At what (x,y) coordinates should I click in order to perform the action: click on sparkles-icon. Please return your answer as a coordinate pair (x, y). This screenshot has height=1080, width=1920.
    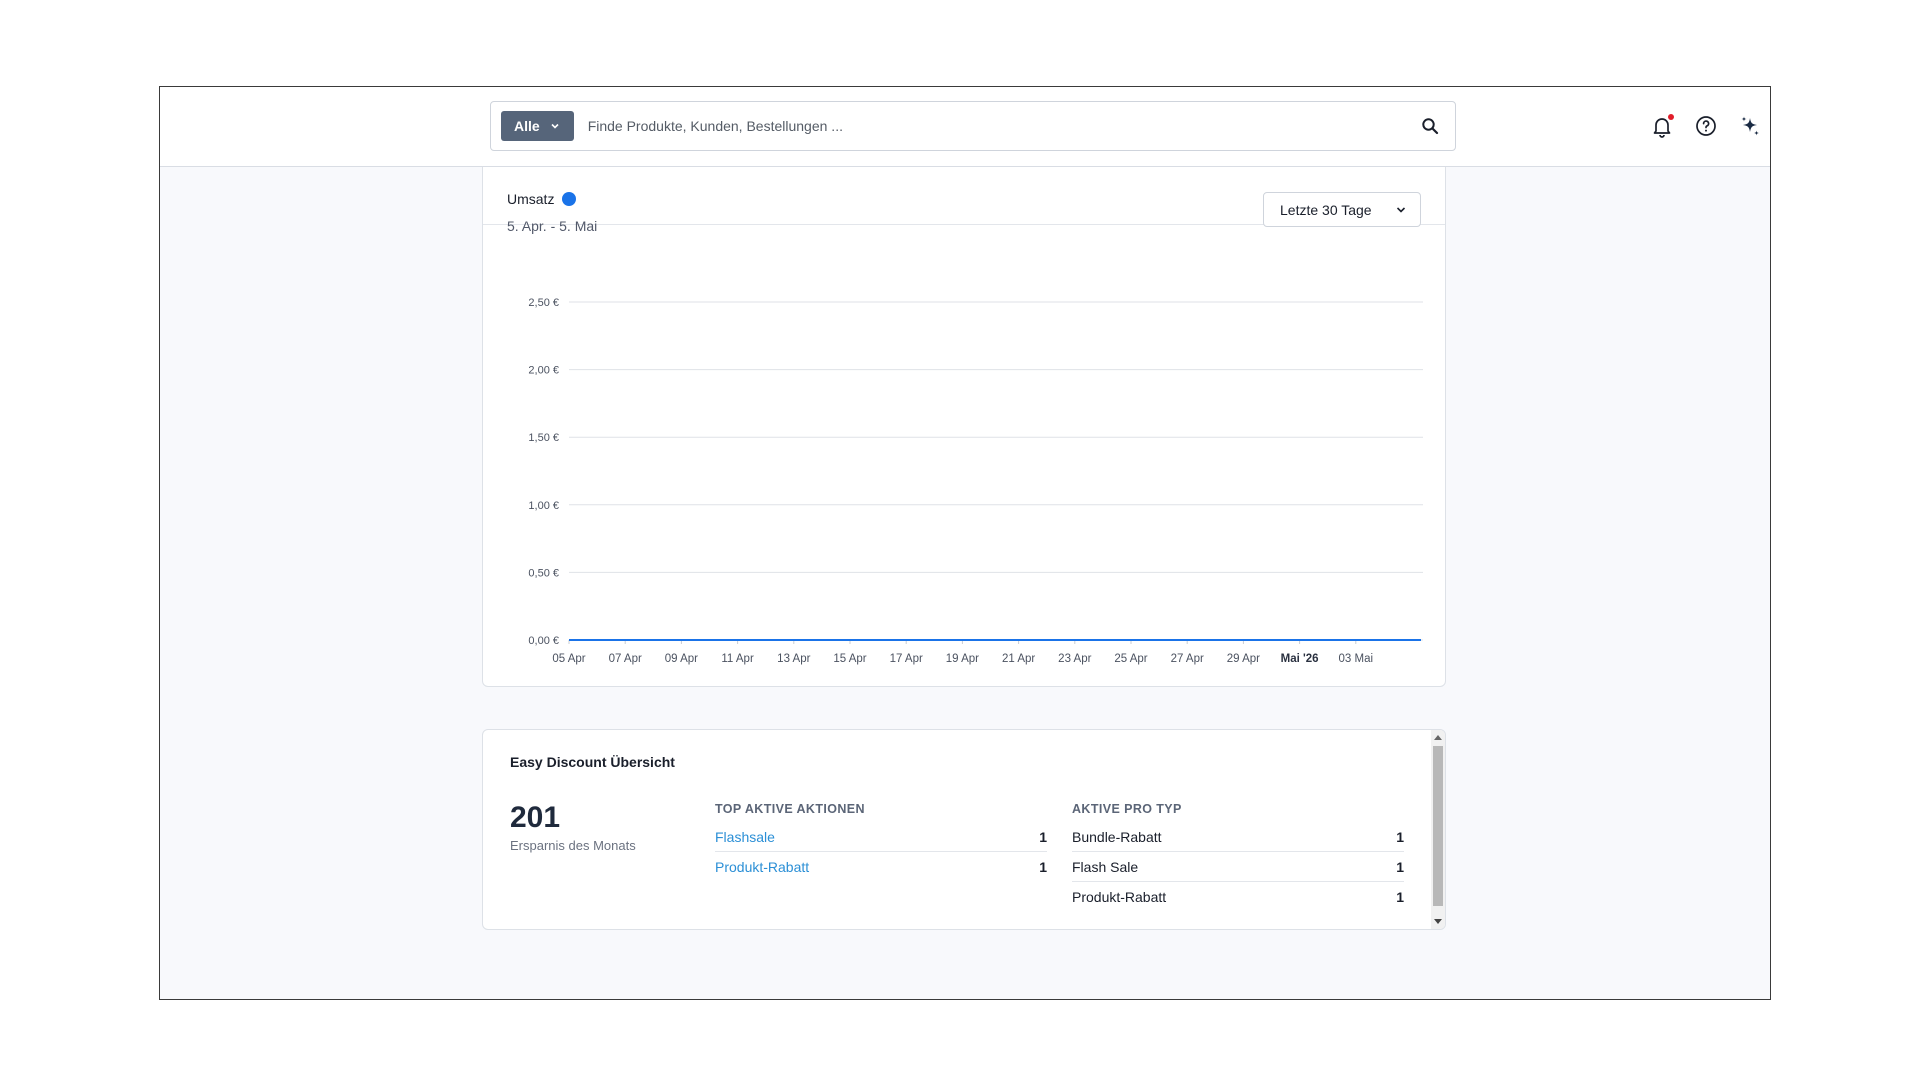
    Looking at the image, I should click on (1750, 126).